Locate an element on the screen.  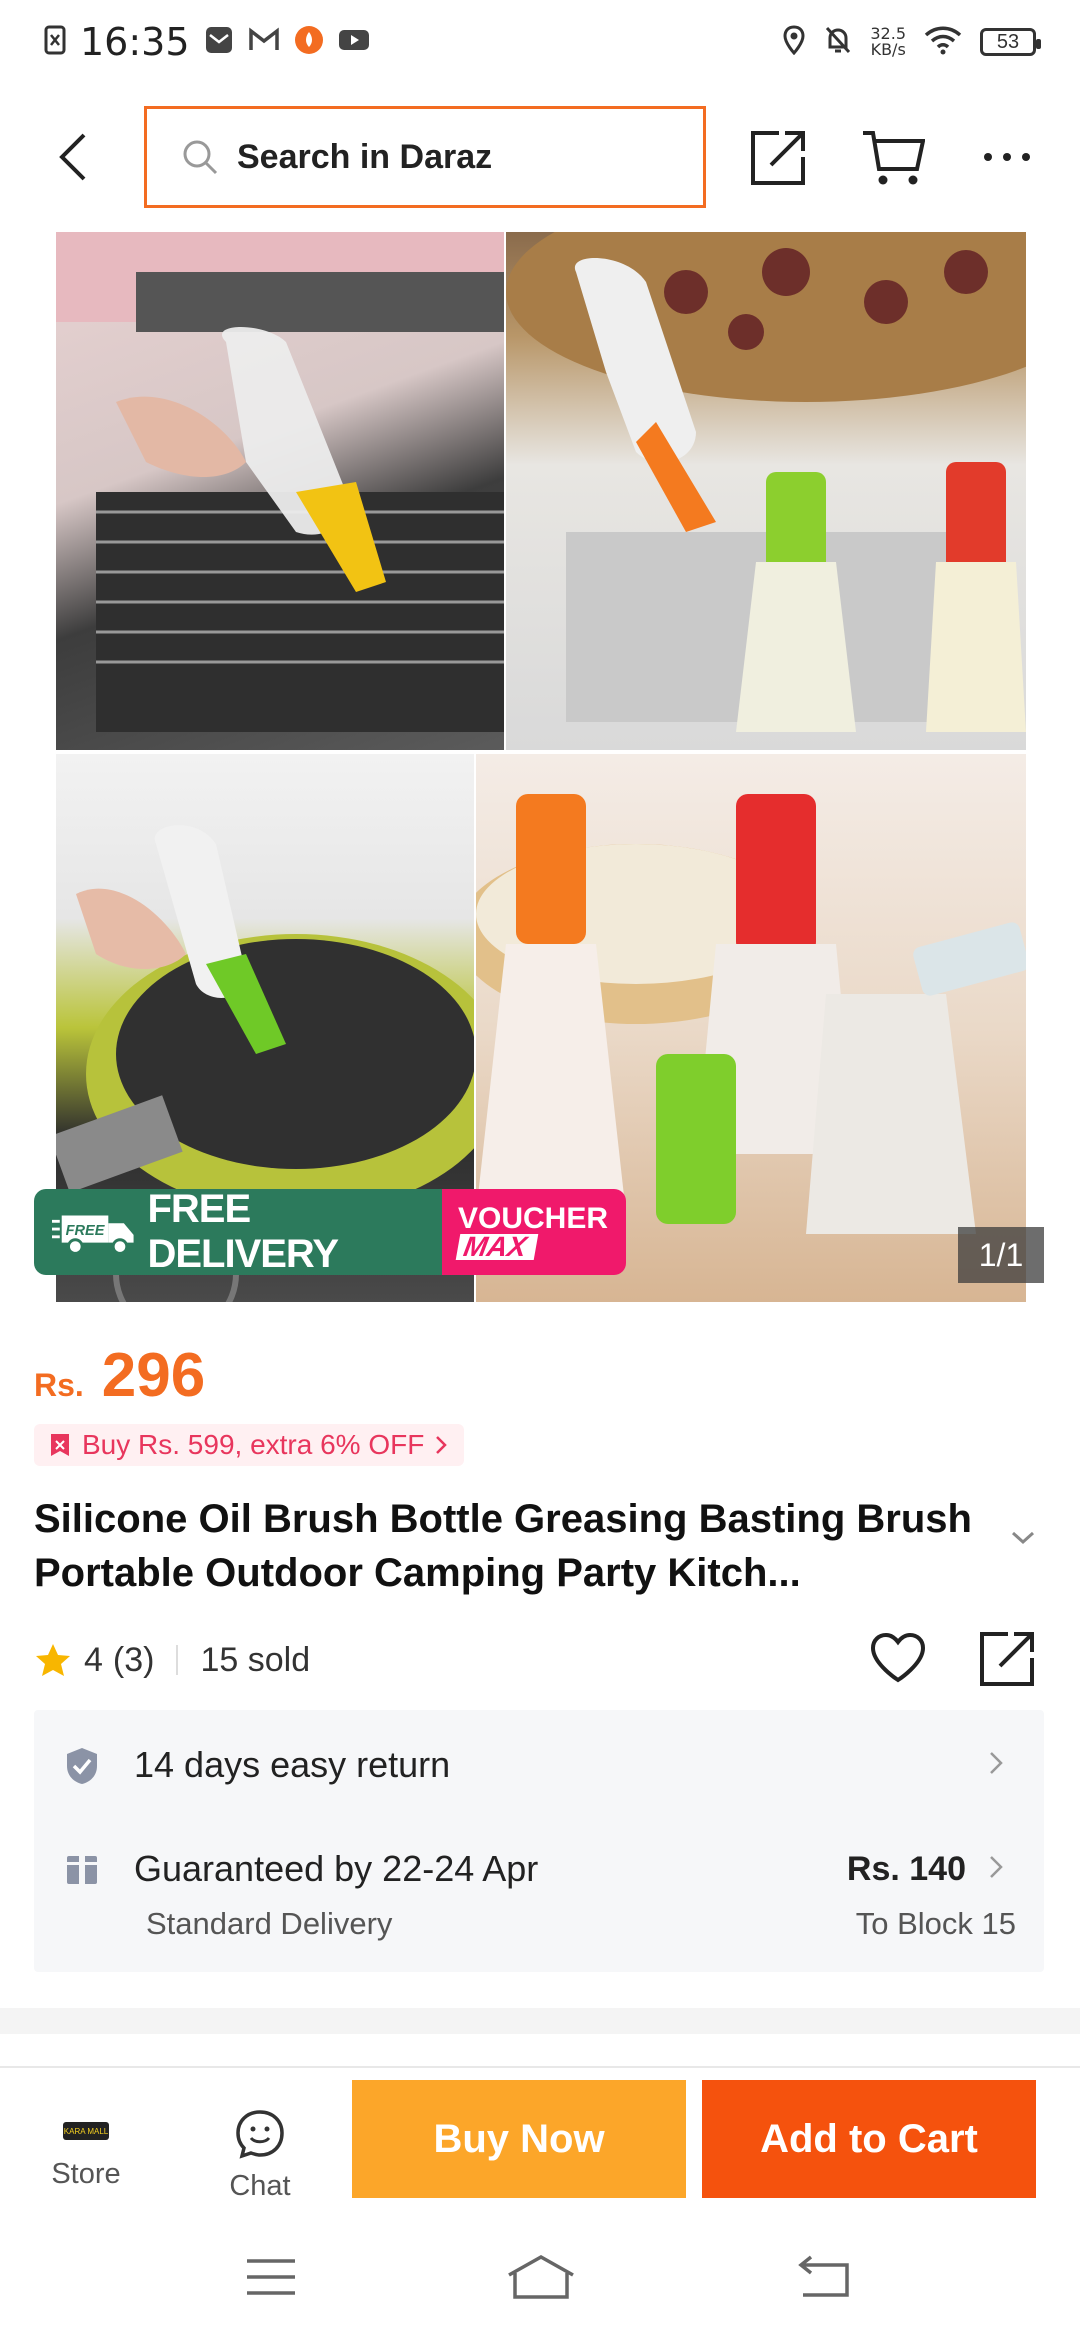
mail-app-icon is located at coordinates (219, 42).